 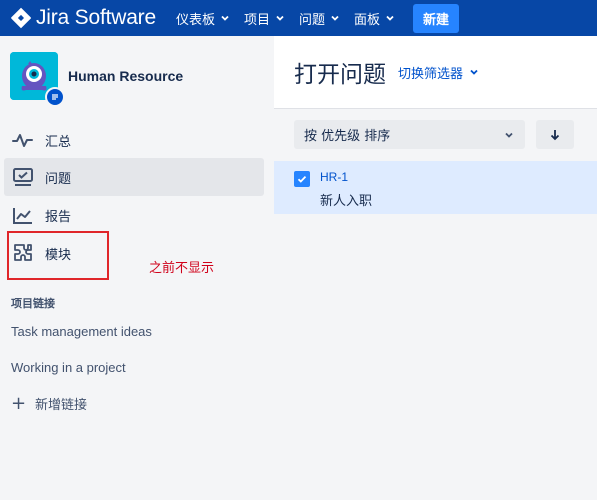 I want to click on jira-logo: Jira Software, so click(x=83, y=18).